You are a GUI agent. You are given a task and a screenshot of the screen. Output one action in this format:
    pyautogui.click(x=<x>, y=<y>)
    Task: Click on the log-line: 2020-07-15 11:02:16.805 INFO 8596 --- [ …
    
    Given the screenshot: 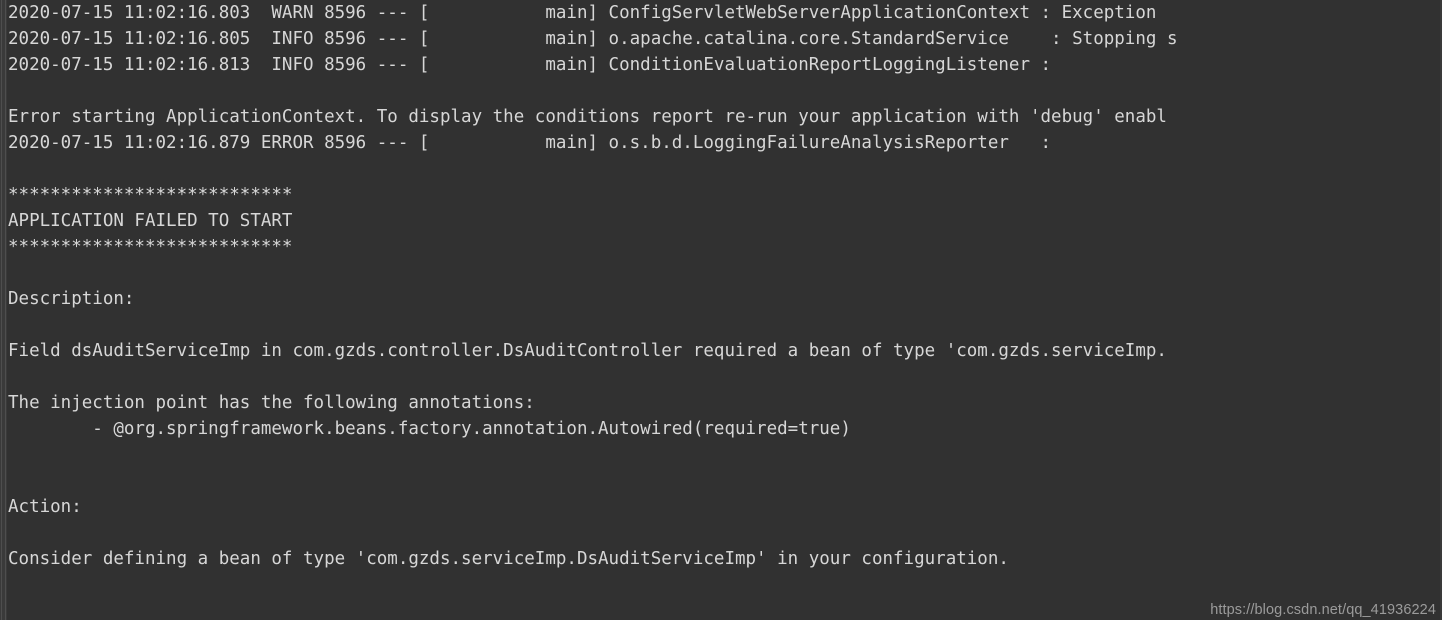 What is the action you would take?
    pyautogui.click(x=593, y=39)
    